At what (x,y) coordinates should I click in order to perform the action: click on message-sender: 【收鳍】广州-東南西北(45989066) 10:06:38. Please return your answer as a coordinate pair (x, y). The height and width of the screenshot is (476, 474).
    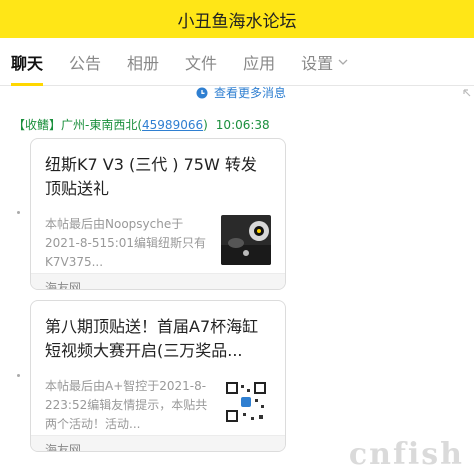
    Looking at the image, I should click on (141, 124).